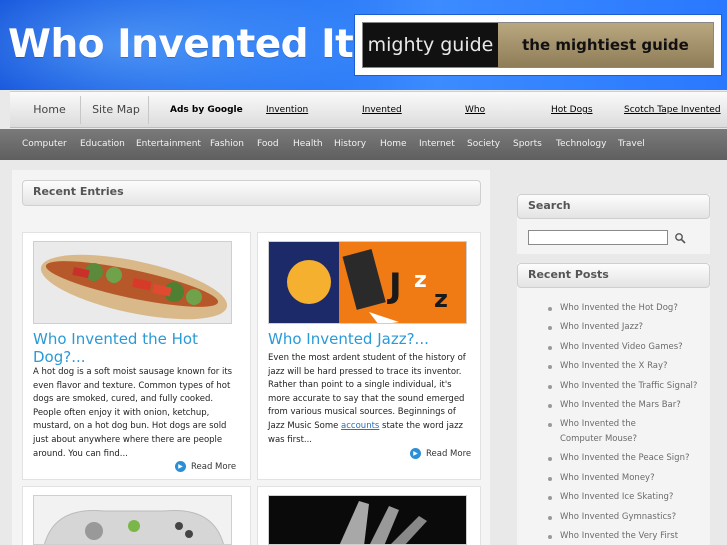 This screenshot has width=727, height=545. What do you see at coordinates (634, 327) in the screenshot?
I see `recent-post-link: Who Invented Jazz?` at bounding box center [634, 327].